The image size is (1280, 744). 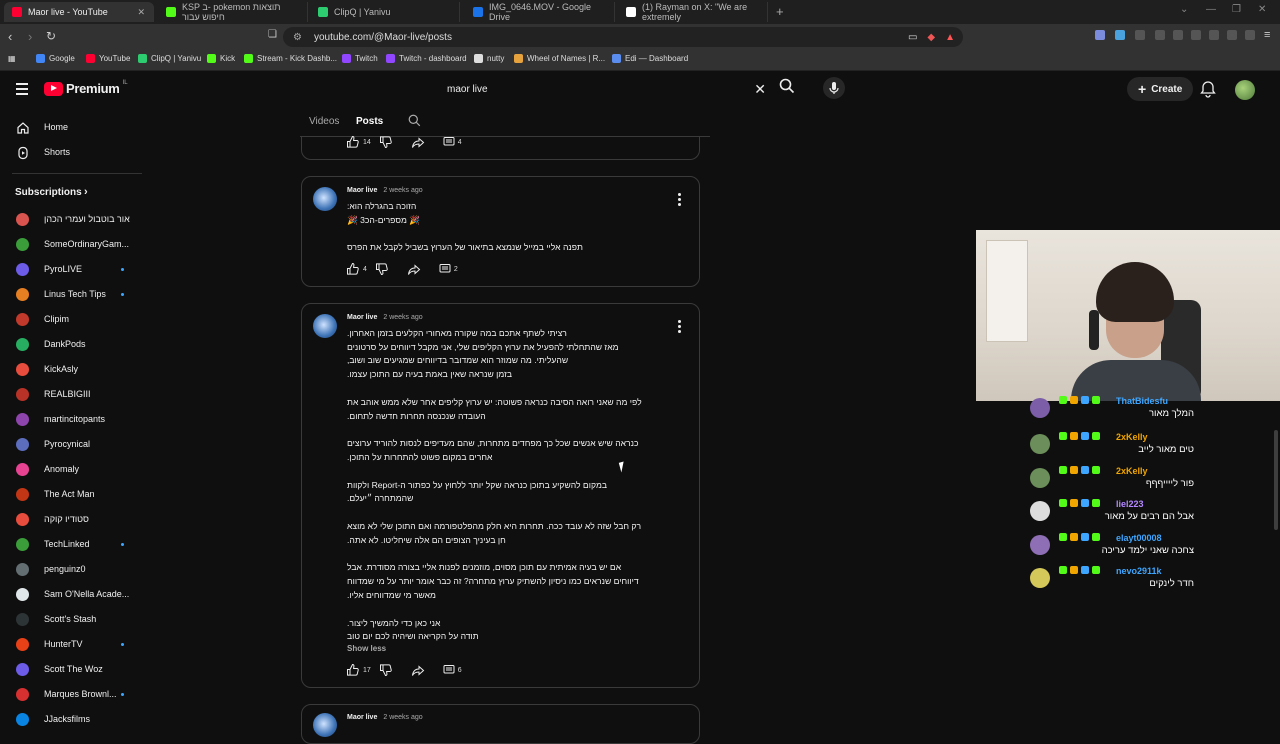 I want to click on search-box: maor live ✕, so click(x=605, y=89).